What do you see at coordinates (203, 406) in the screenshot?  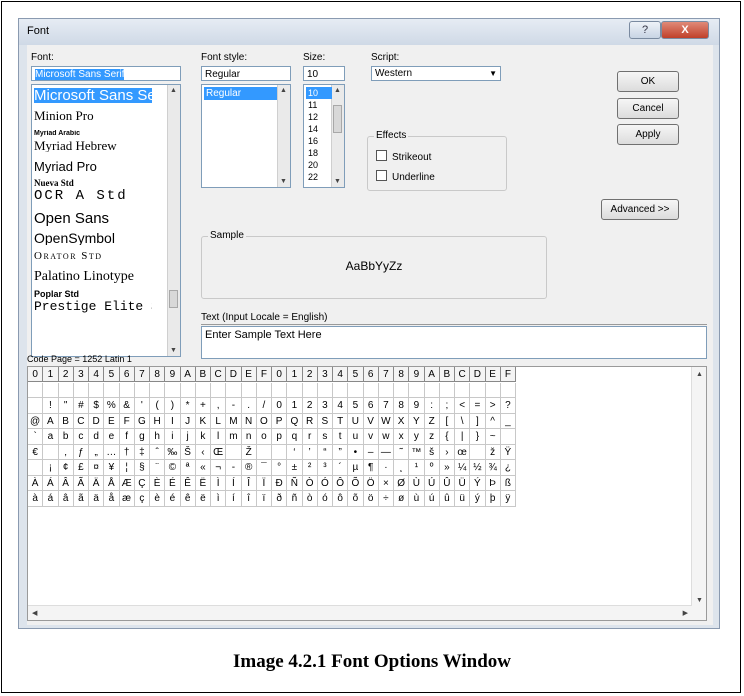 I see `character-cell: +` at bounding box center [203, 406].